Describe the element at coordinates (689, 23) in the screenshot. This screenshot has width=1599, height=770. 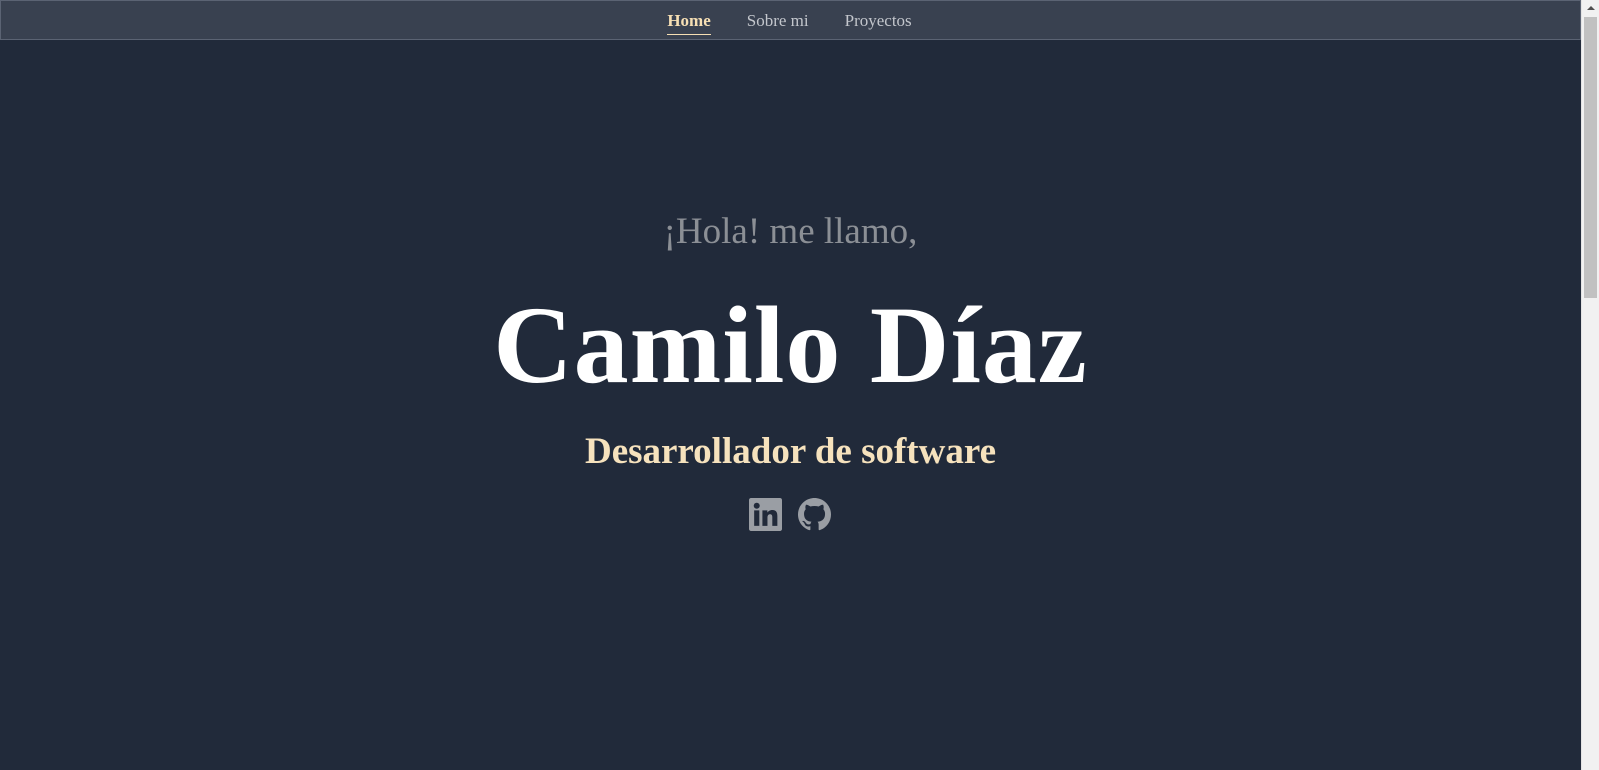
I see `nav-home-link: Home` at that location.